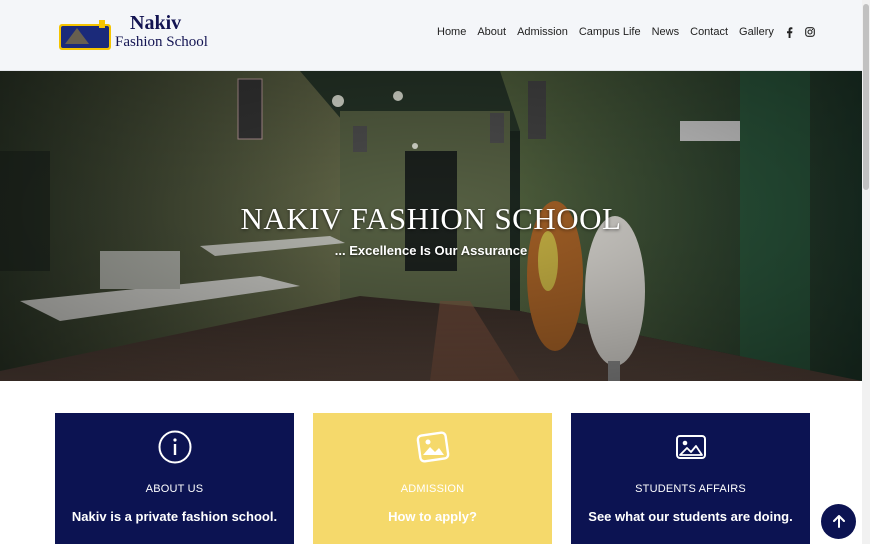  I want to click on card-admission: ADMISSION How to apply?, so click(432, 478).